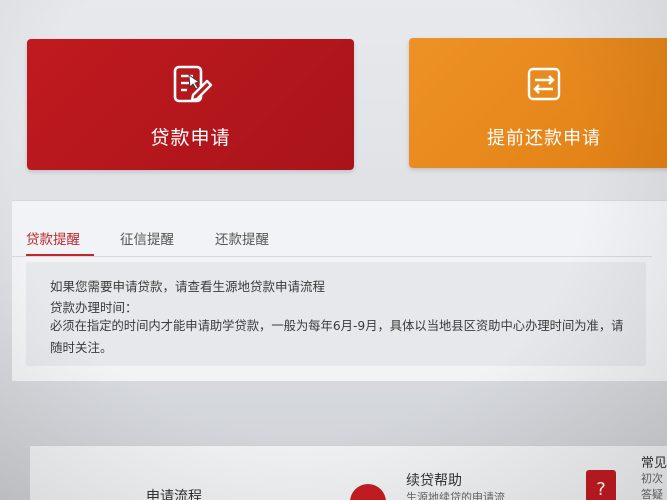 This screenshot has height=500, width=667. Describe the element at coordinates (455, 495) in the screenshot. I see `renew-help-subtitle: 生源地续贷的申请流` at that location.